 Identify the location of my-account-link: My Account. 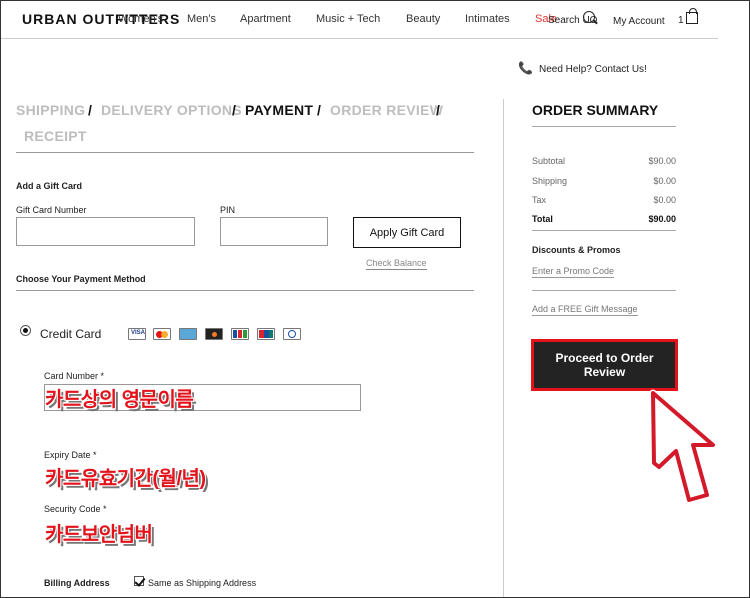
(639, 21).